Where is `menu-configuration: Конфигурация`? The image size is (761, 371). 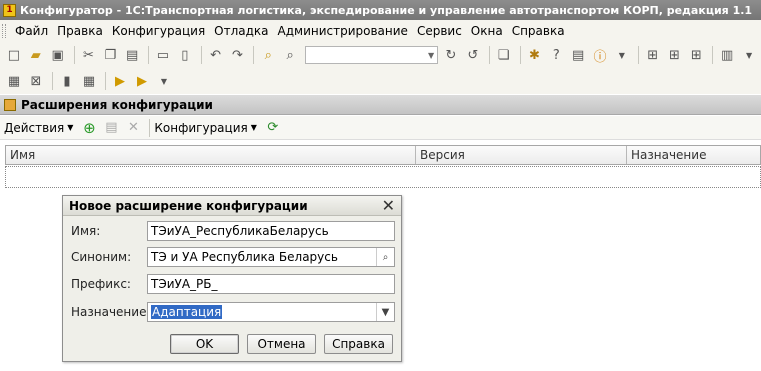
menu-configuration: Конфигурация is located at coordinates (158, 31).